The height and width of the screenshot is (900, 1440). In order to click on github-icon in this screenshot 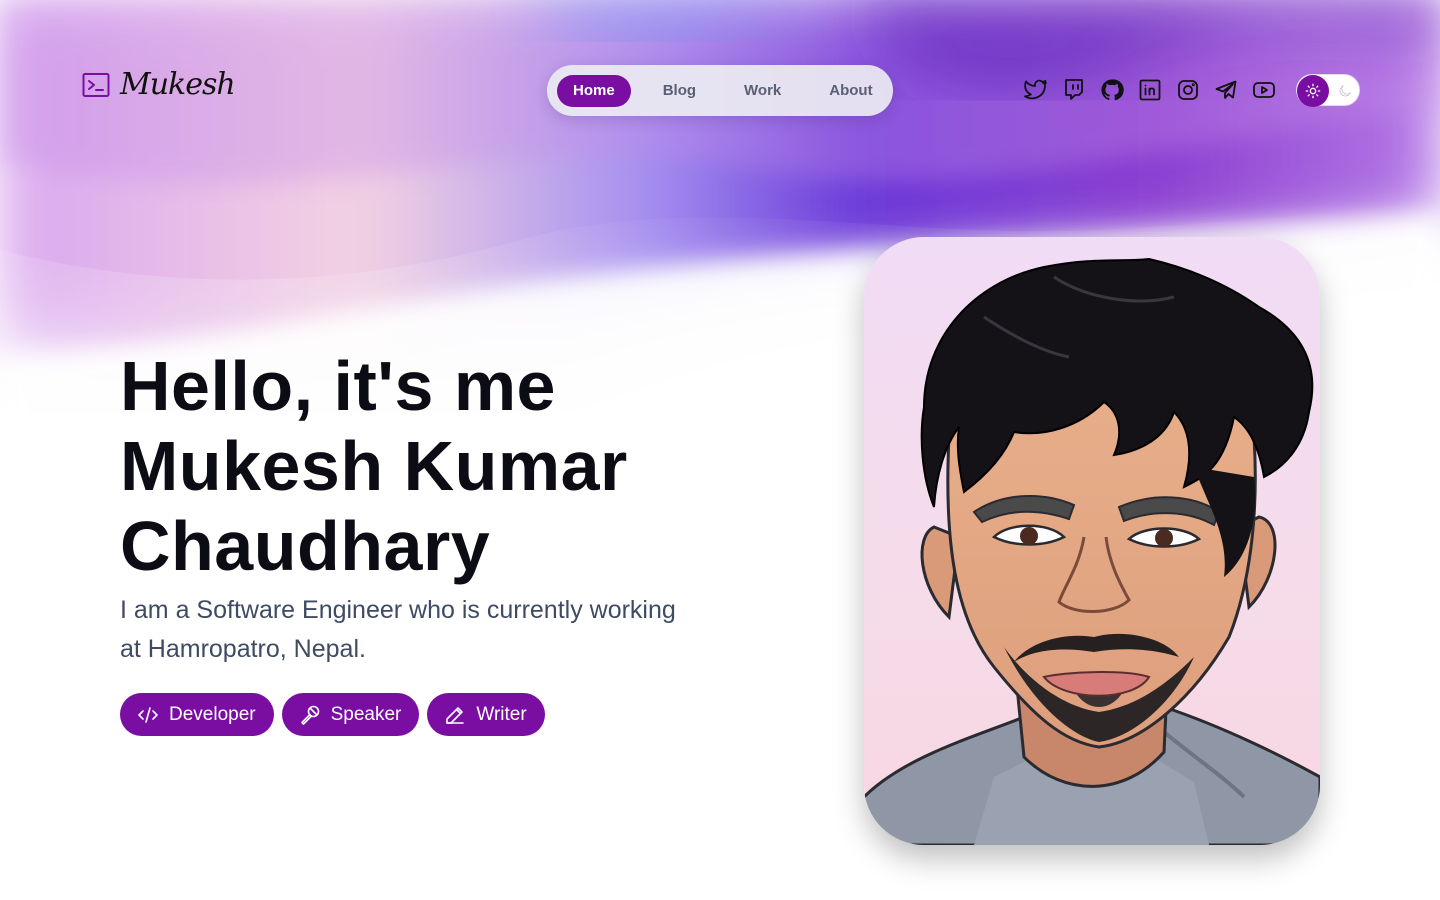, I will do `click(1112, 90)`.